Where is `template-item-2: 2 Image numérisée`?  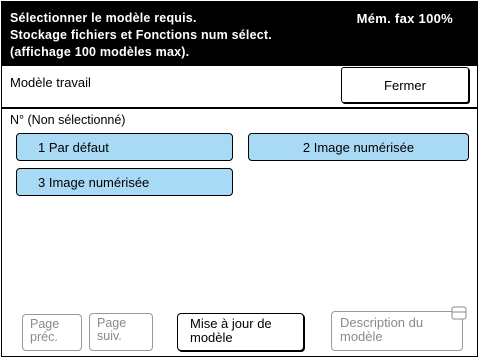 template-item-2: 2 Image numérisée is located at coordinates (358, 147).